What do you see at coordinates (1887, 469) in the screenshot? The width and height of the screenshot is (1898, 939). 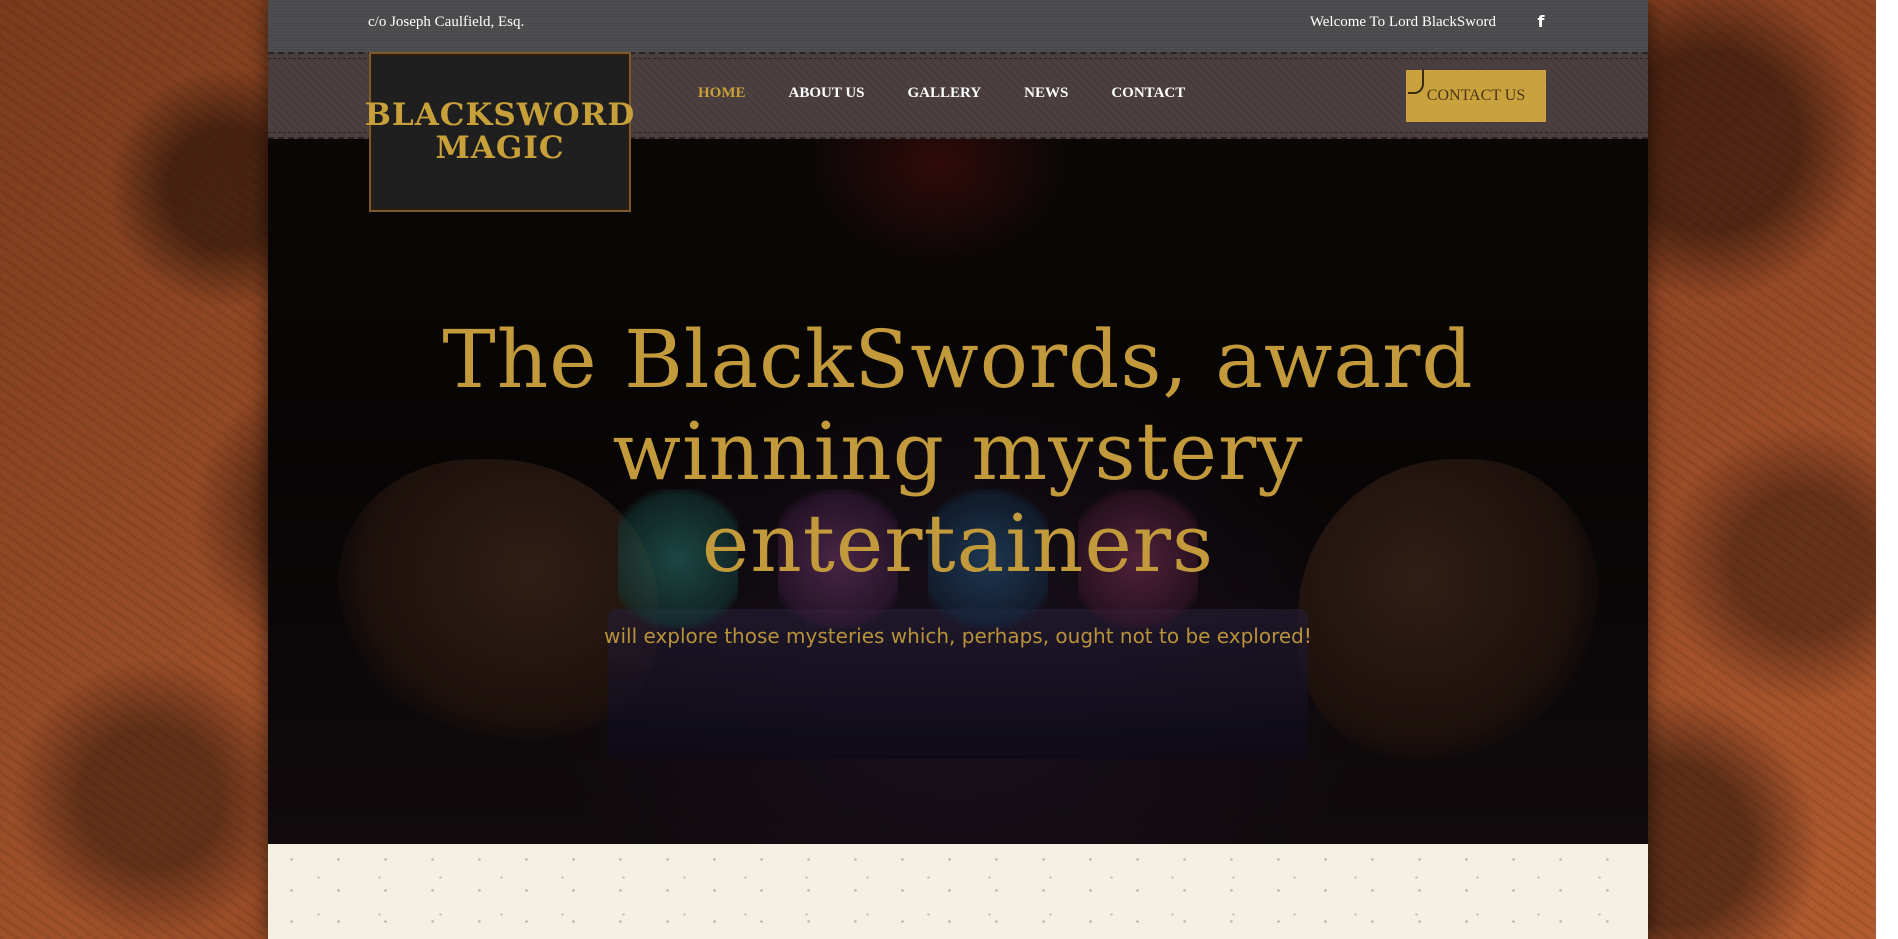 I see `background-edge` at bounding box center [1887, 469].